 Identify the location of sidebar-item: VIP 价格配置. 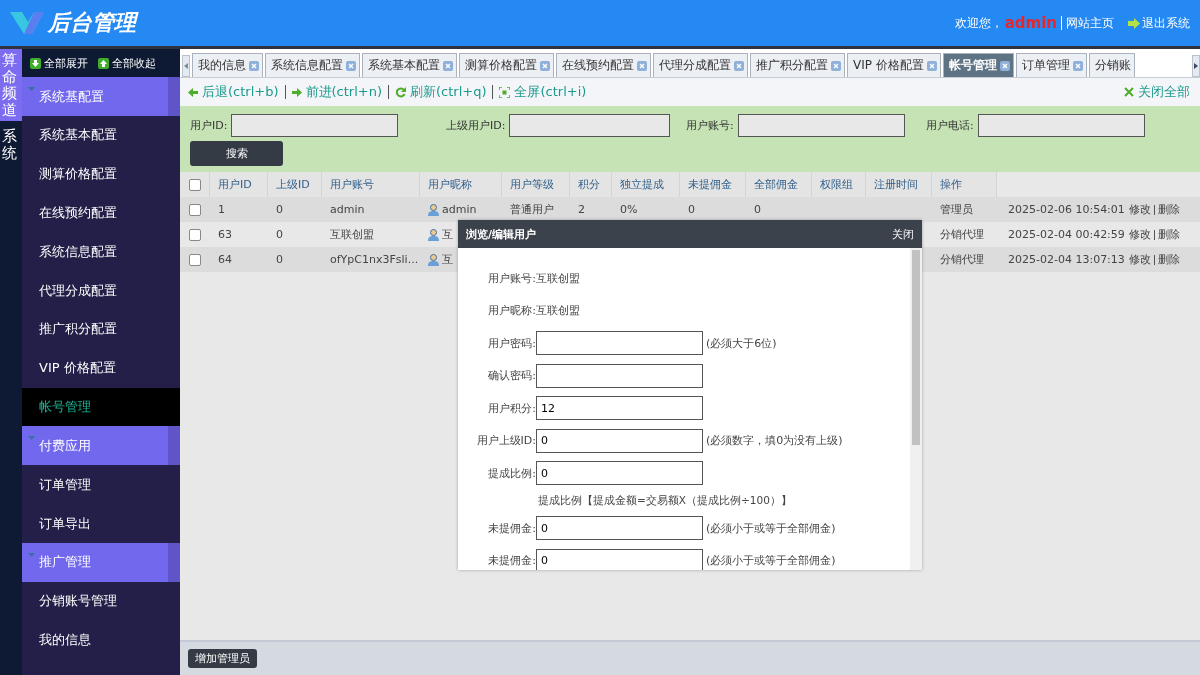
(101, 368).